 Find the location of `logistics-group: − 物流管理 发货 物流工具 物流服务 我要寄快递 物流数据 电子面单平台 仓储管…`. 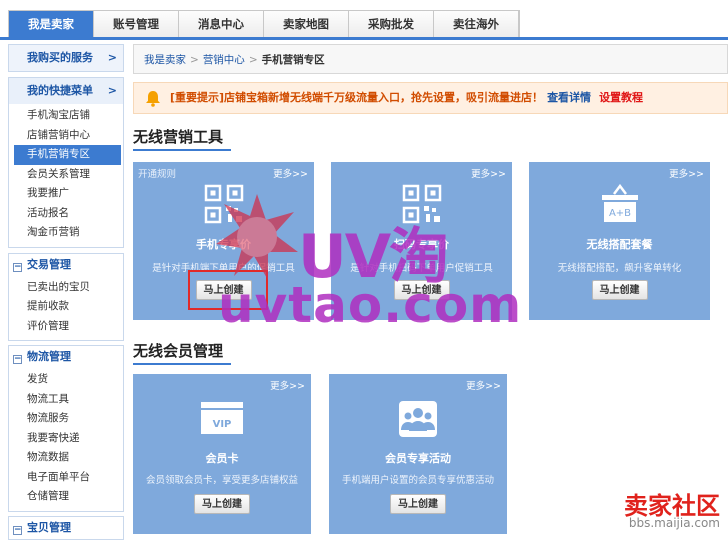

logistics-group: − 物流管理 发货 物流工具 物流服务 我要寄快递 物流数据 电子面单平台 仓储管… is located at coordinates (66, 428).